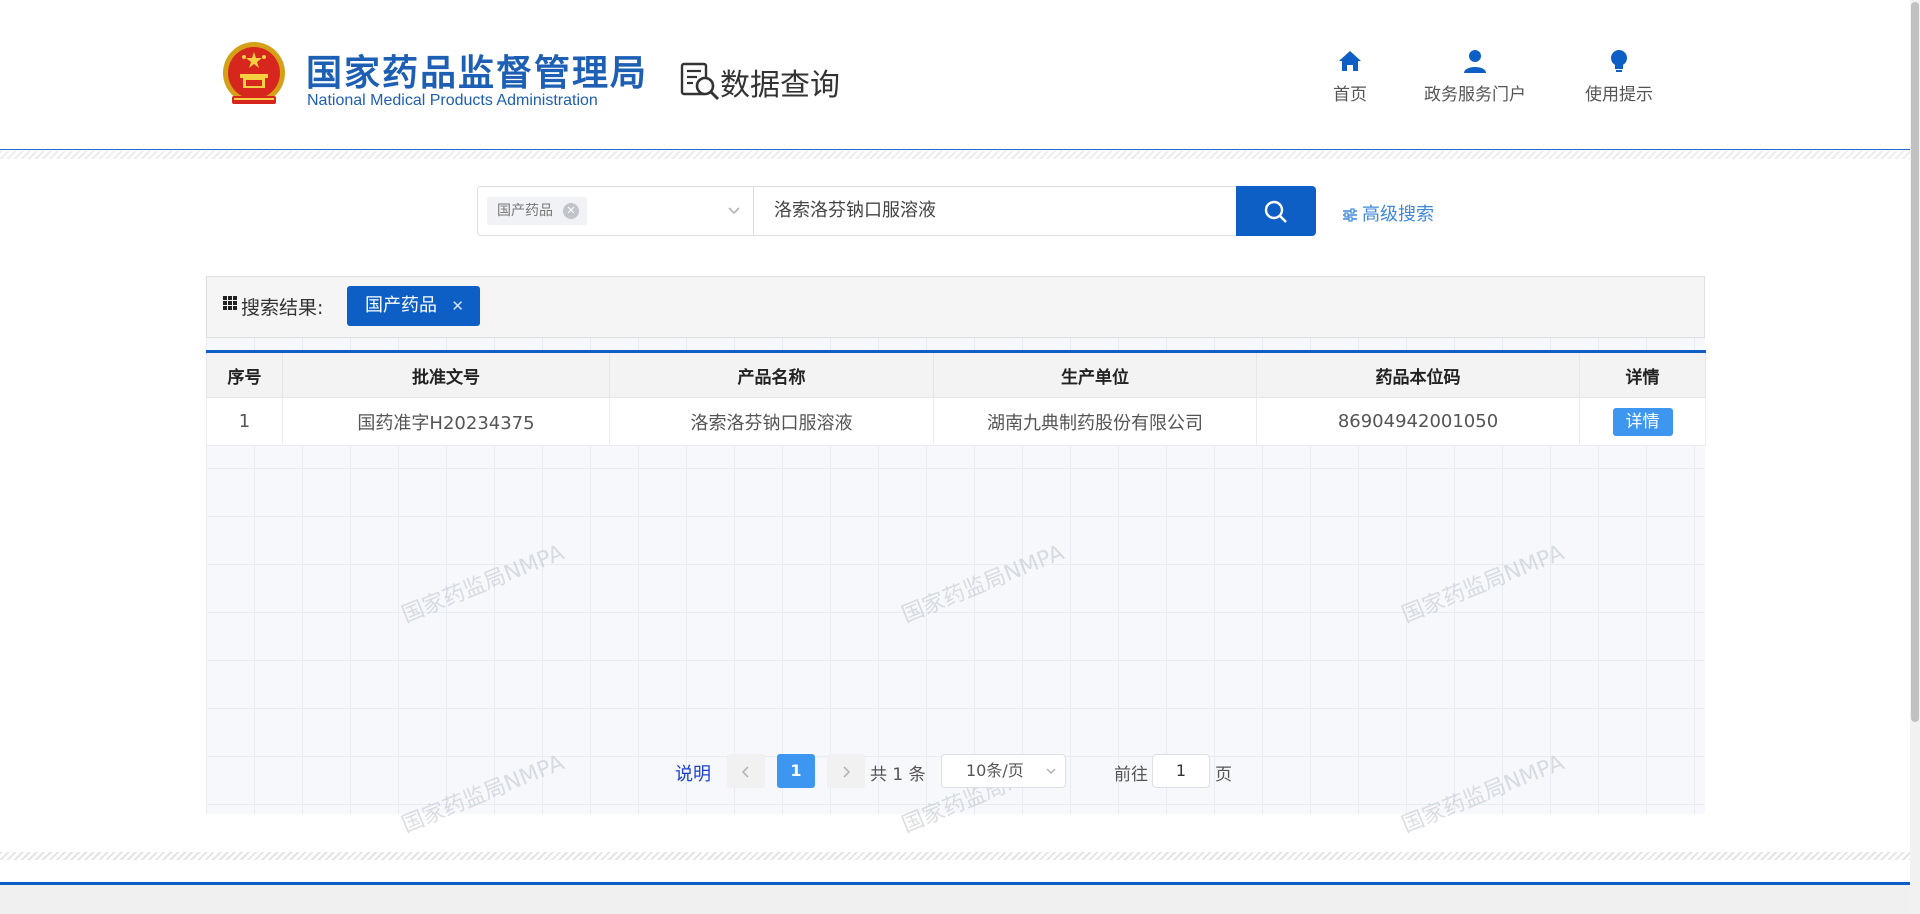 The width and height of the screenshot is (1920, 914). I want to click on advanced-search-label: 高级搜索, so click(1398, 214).